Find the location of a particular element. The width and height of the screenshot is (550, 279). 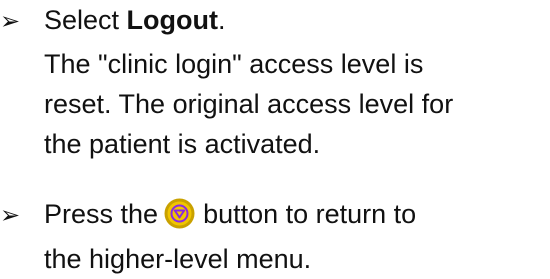

step-description: the higher-level menu. is located at coordinates (296, 259).